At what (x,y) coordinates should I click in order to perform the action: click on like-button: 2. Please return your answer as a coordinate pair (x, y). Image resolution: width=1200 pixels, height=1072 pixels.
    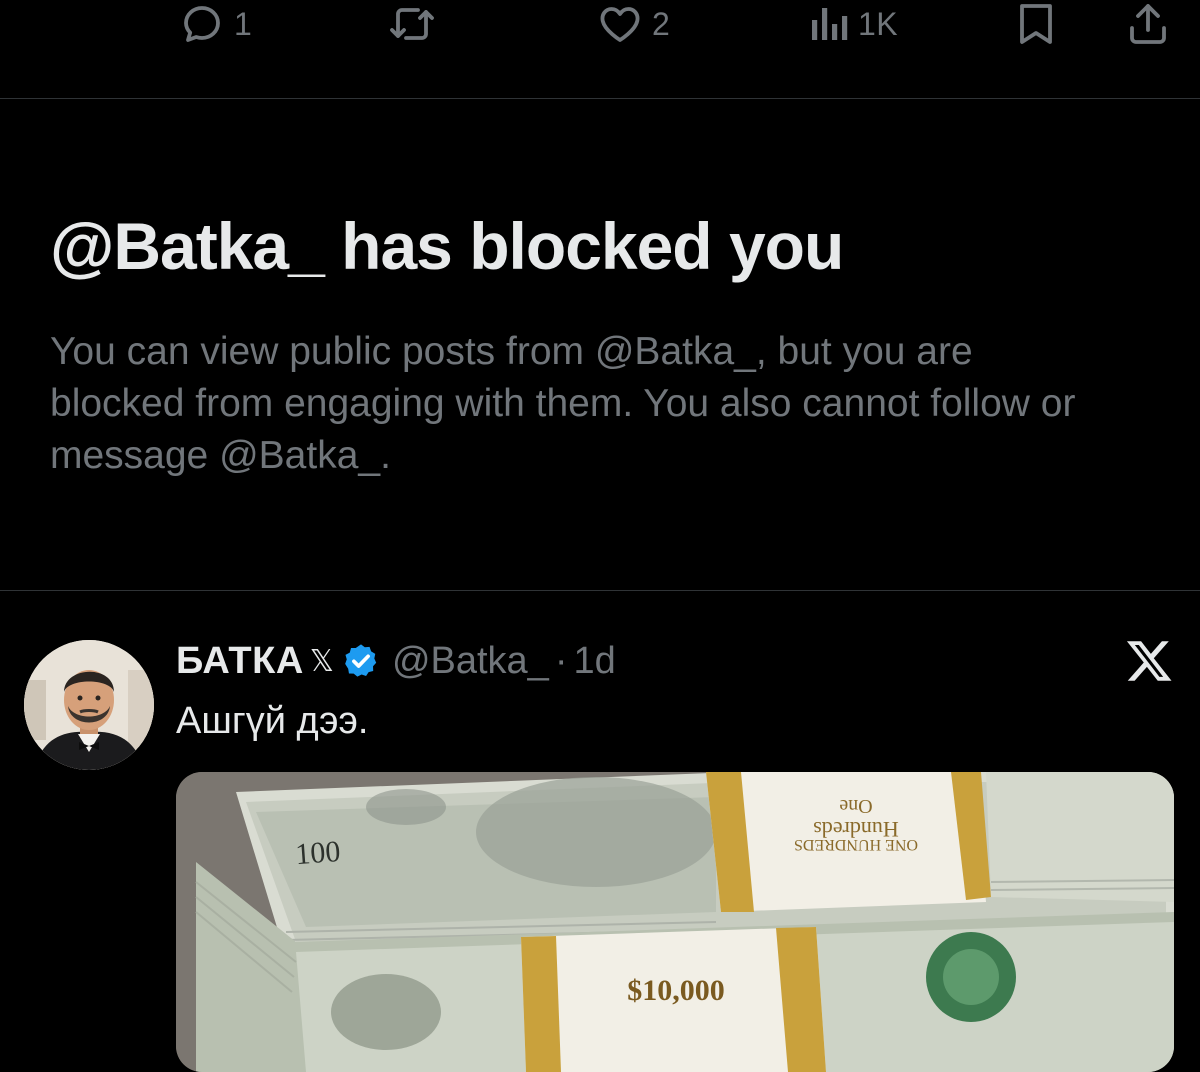
    Looking at the image, I should click on (633, 24).